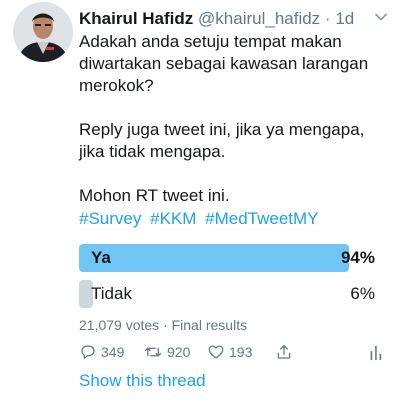 The width and height of the screenshot is (400, 400). What do you see at coordinates (214, 258) in the screenshot?
I see `poll-bar` at bounding box center [214, 258].